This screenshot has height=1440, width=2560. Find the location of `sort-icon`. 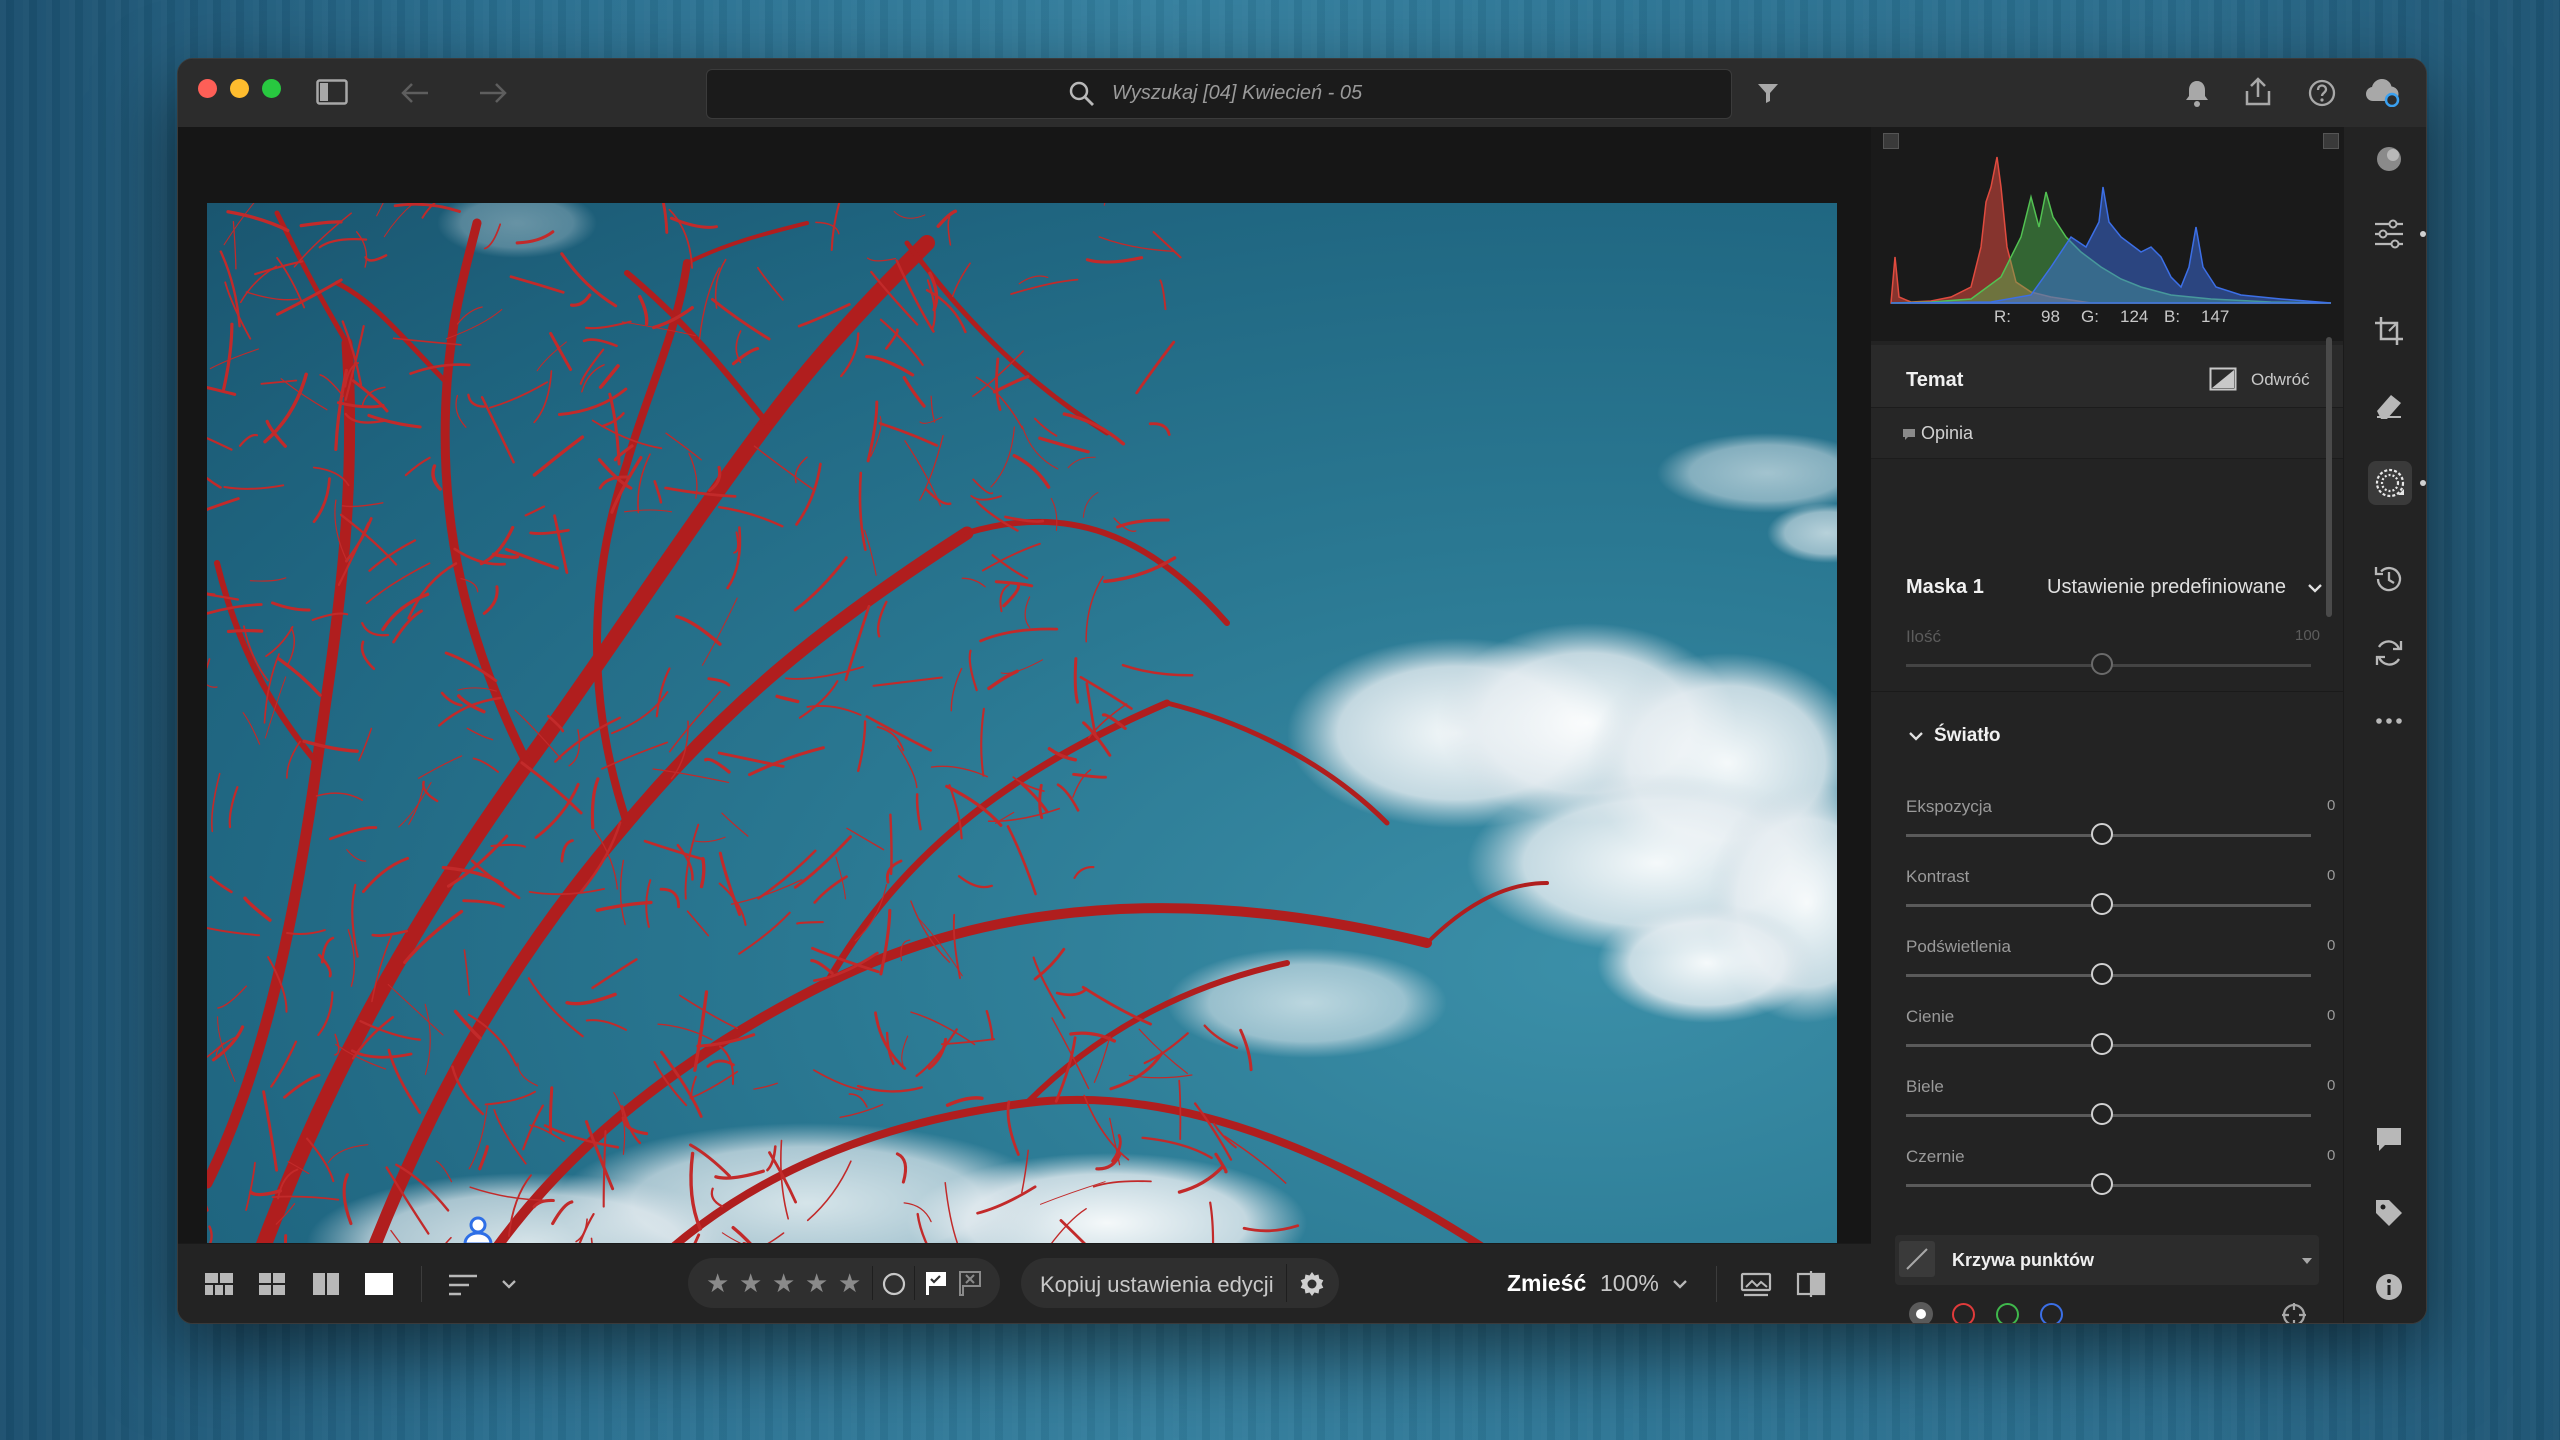

sort-icon is located at coordinates (463, 1285).